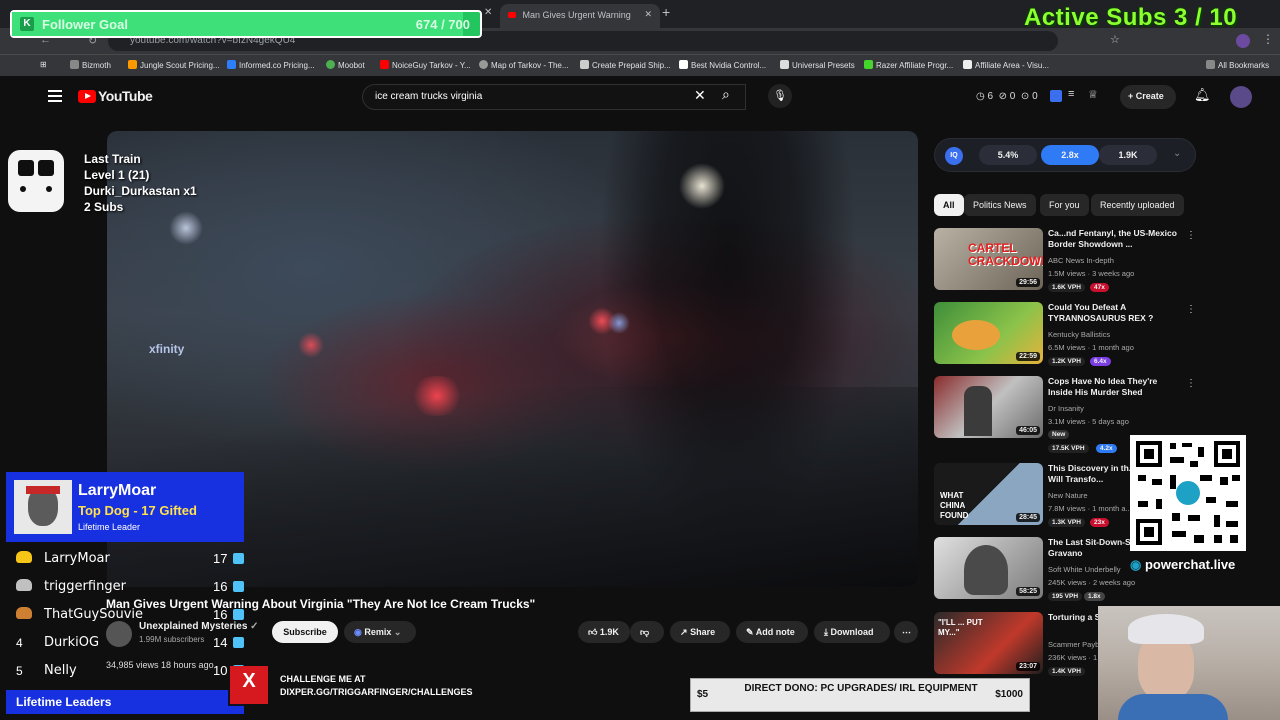  What do you see at coordinates (954, 156) in the screenshot?
I see `iq-logo-icon: IQ` at bounding box center [954, 156].